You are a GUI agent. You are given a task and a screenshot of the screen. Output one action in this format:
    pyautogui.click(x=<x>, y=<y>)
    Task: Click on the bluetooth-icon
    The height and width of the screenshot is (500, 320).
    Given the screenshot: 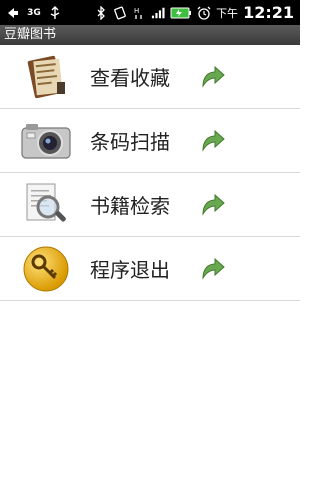 What is the action you would take?
    pyautogui.click(x=101, y=12)
    